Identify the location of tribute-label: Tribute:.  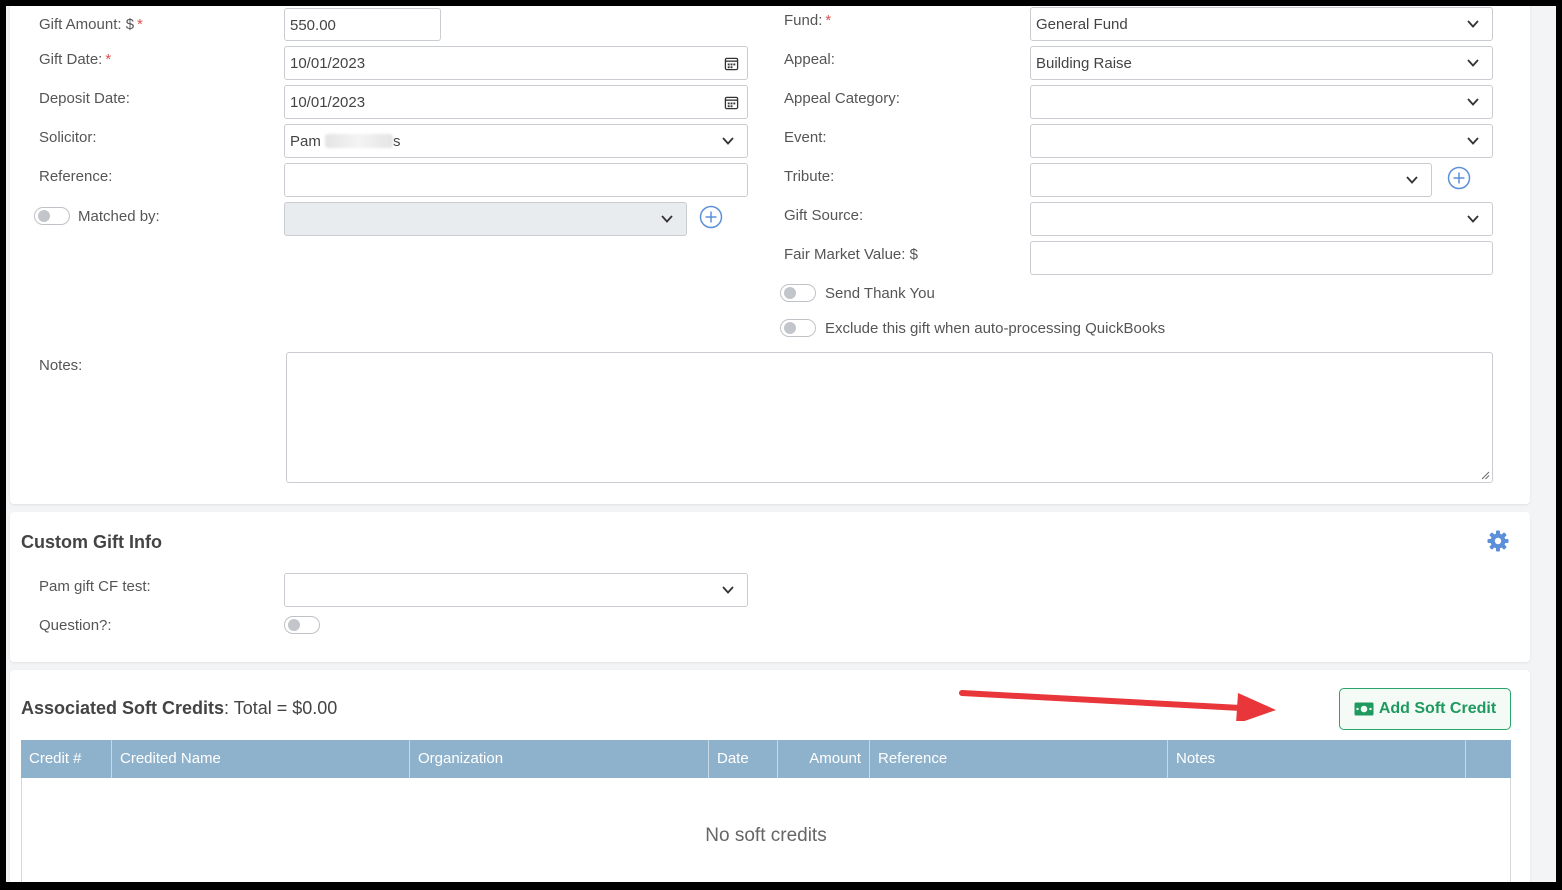
(809, 176).